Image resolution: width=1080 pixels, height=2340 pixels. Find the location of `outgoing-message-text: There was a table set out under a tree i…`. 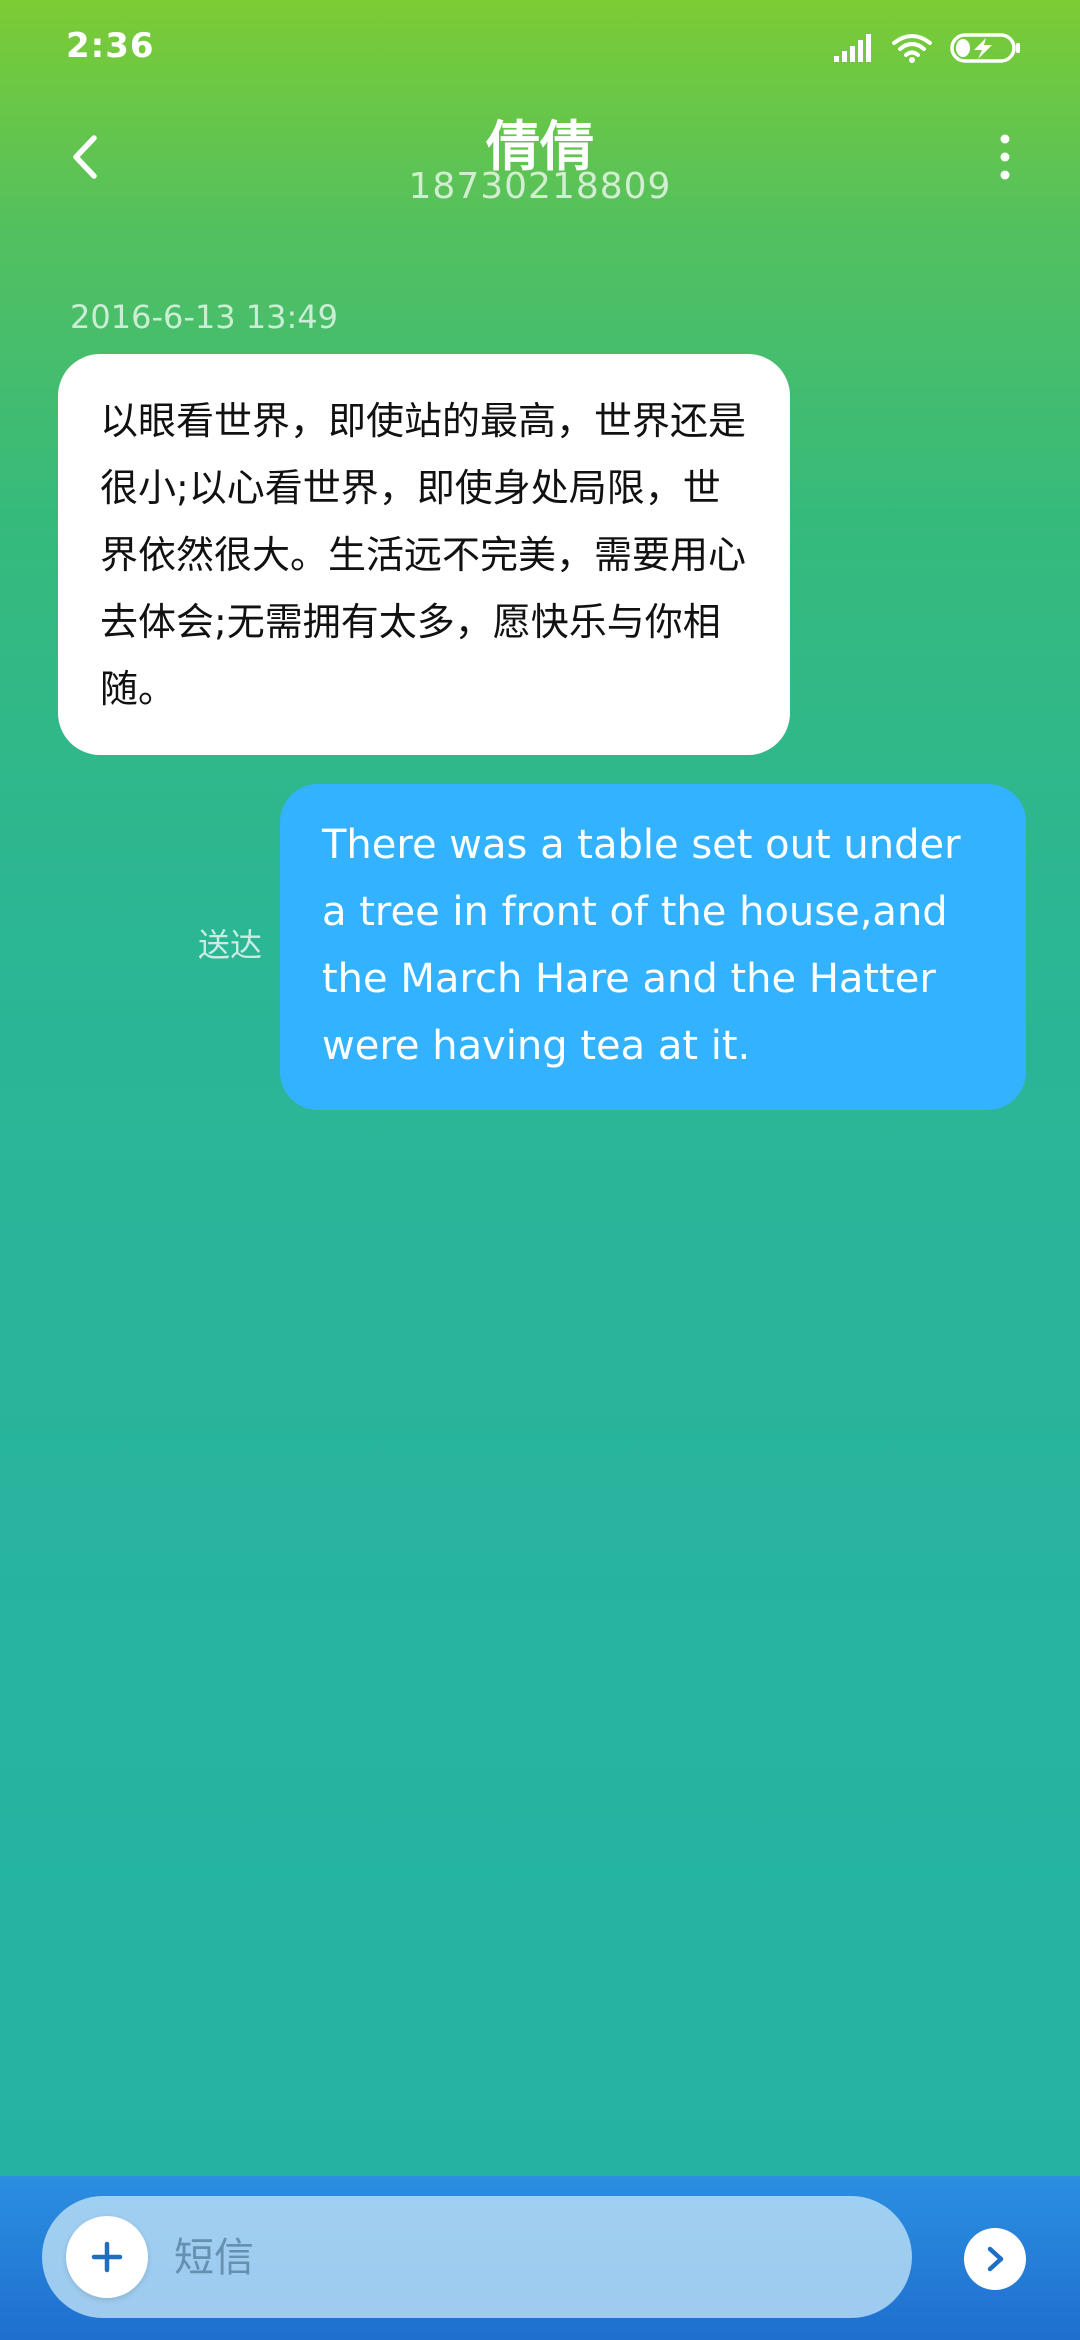

outgoing-message-text: There was a table set out under a tree i… is located at coordinates (641, 945).